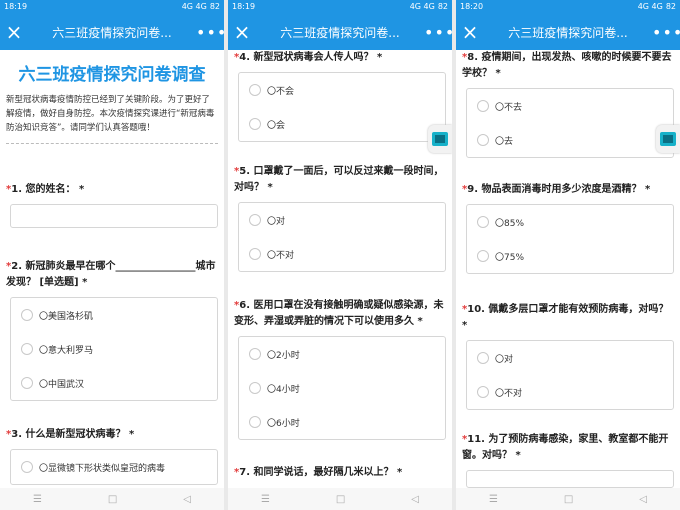 This screenshot has height=510, width=680. What do you see at coordinates (66, 350) in the screenshot?
I see `option-label: 〇意大利罗马` at bounding box center [66, 350].